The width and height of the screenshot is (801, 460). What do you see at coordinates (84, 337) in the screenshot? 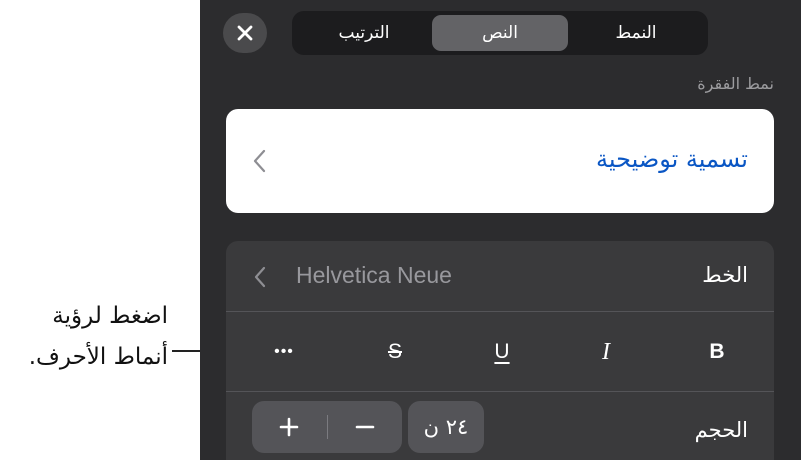
I see `callout-text: اضغط لرؤية أنماط الأحرف.` at bounding box center [84, 337].